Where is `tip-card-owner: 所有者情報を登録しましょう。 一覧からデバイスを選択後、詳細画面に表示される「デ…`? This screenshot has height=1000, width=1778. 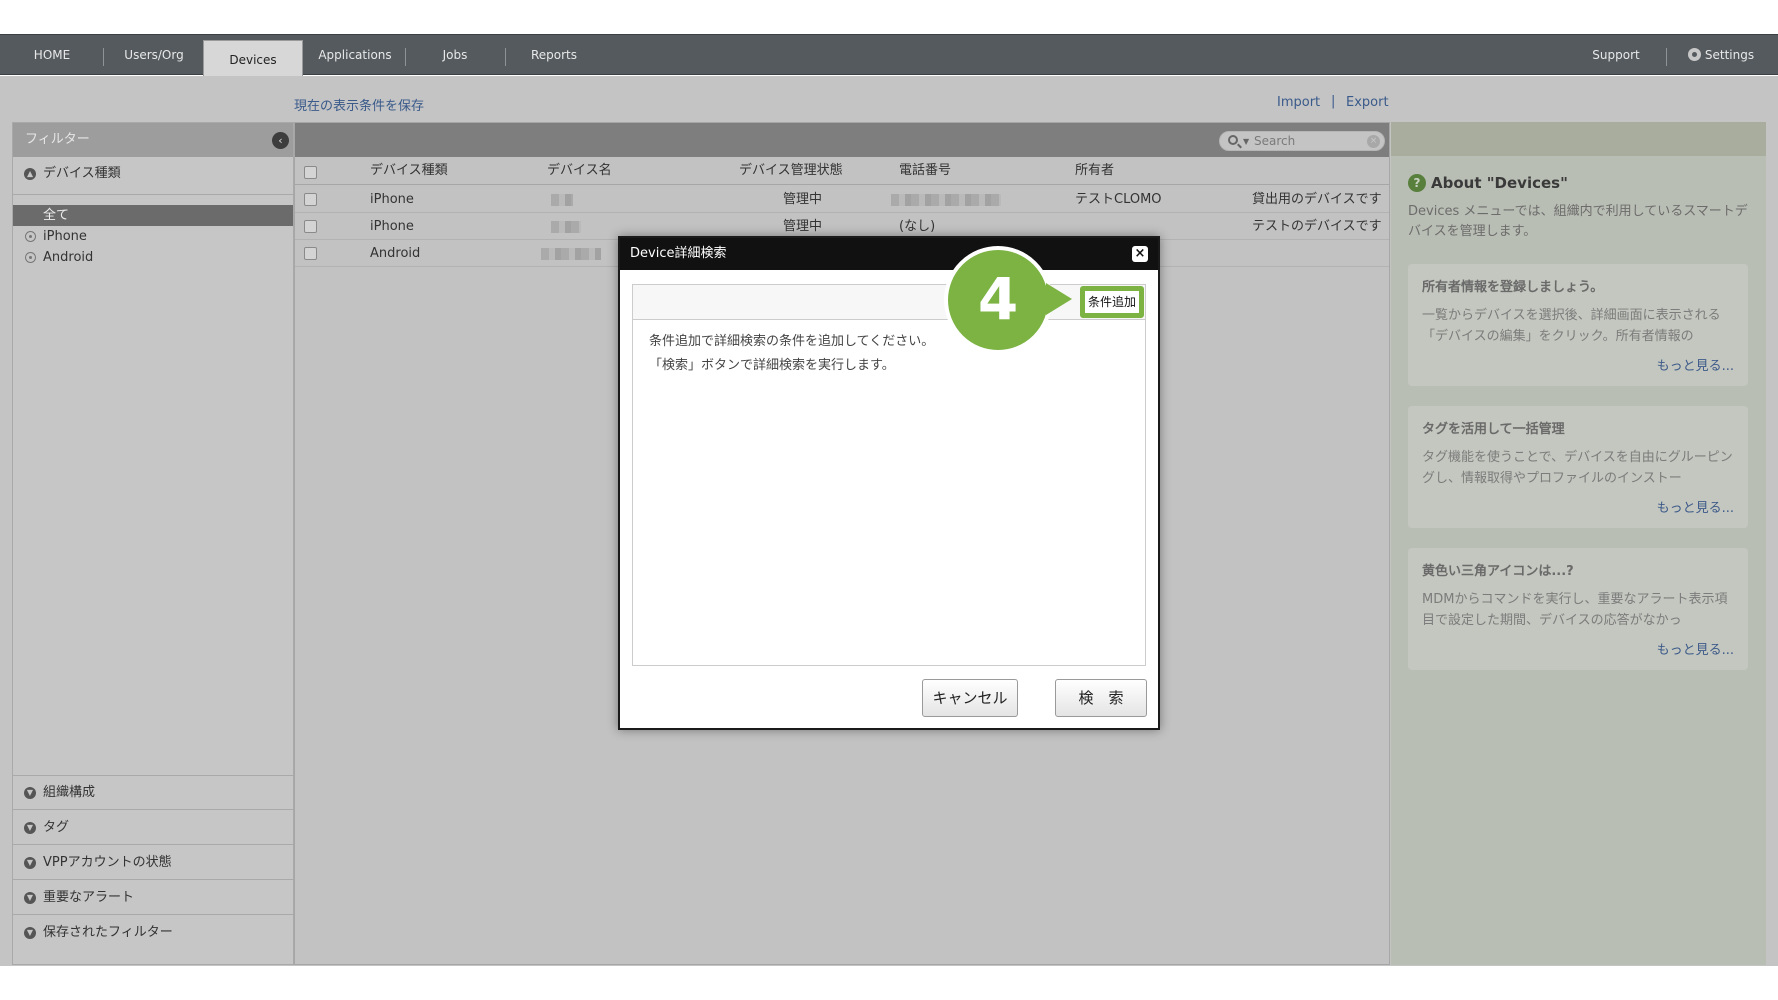 tip-card-owner: 所有者情報を登録しましょう。 一覧からデバイスを選択後、詳細画面に表示される「デ… is located at coordinates (1578, 325).